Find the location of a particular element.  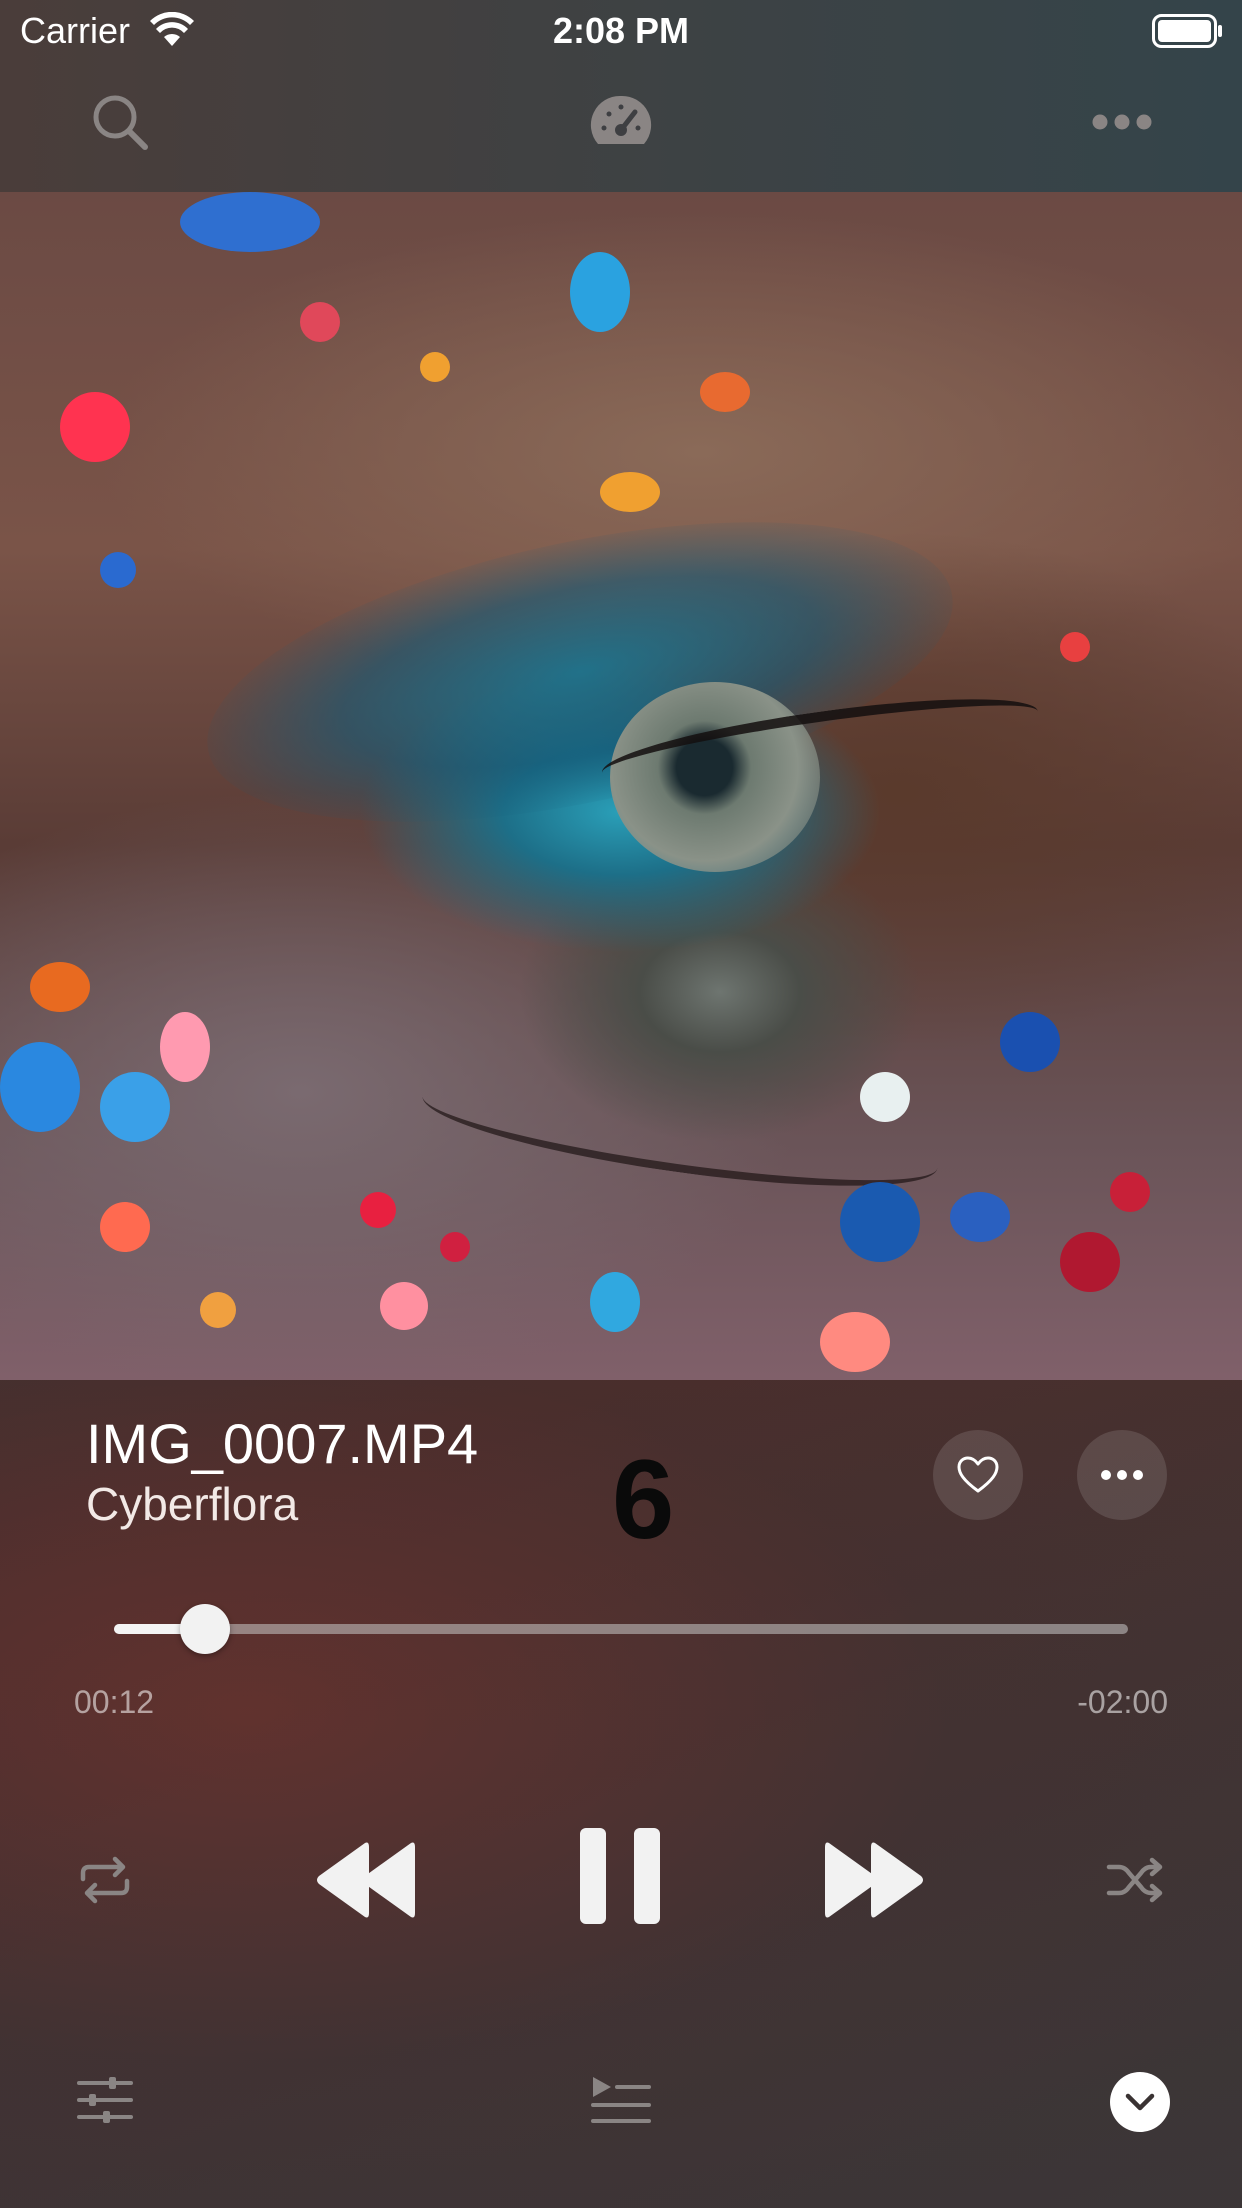

track-artist: Cyberflora is located at coordinates (192, 1504).